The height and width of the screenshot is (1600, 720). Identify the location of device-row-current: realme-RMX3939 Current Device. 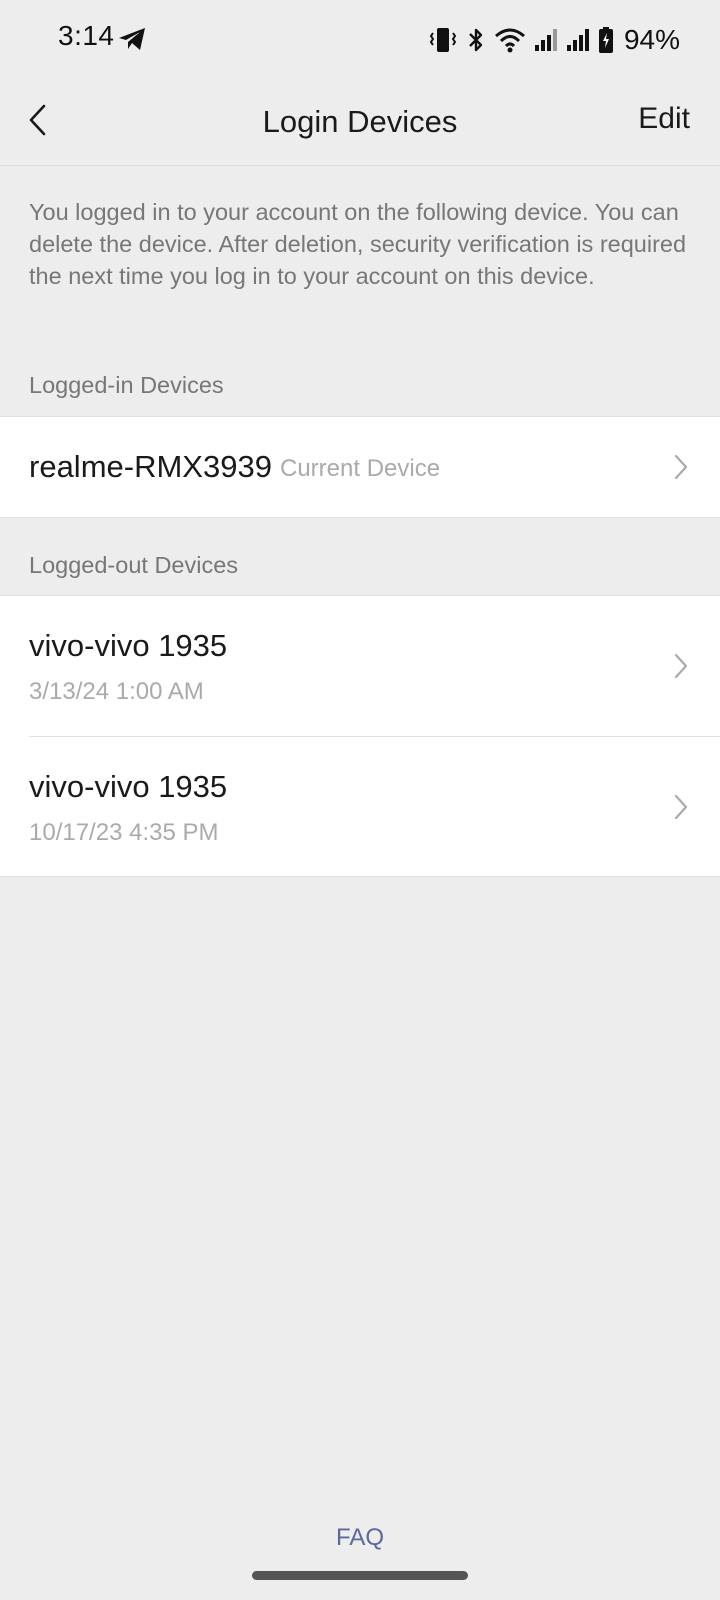
(360, 467).